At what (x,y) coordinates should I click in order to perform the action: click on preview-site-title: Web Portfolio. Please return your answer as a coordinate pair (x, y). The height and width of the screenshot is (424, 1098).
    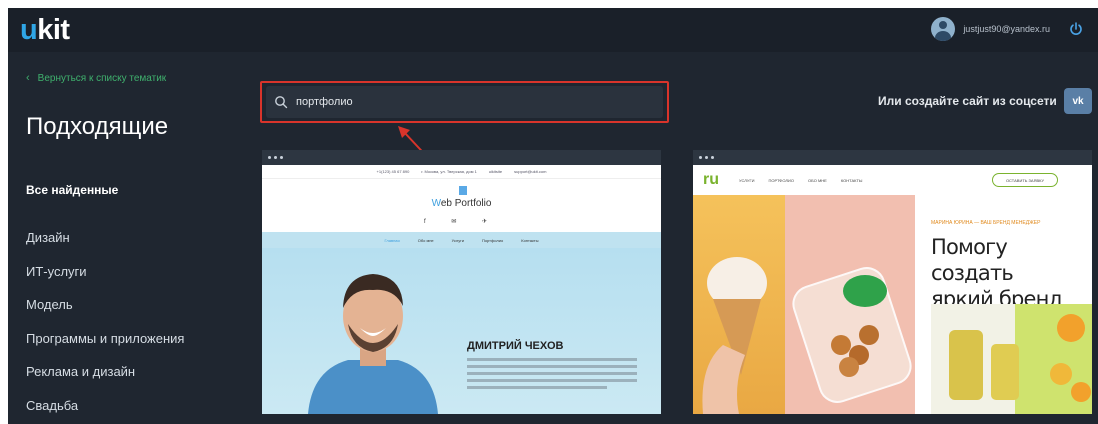
    Looking at the image, I should click on (461, 203).